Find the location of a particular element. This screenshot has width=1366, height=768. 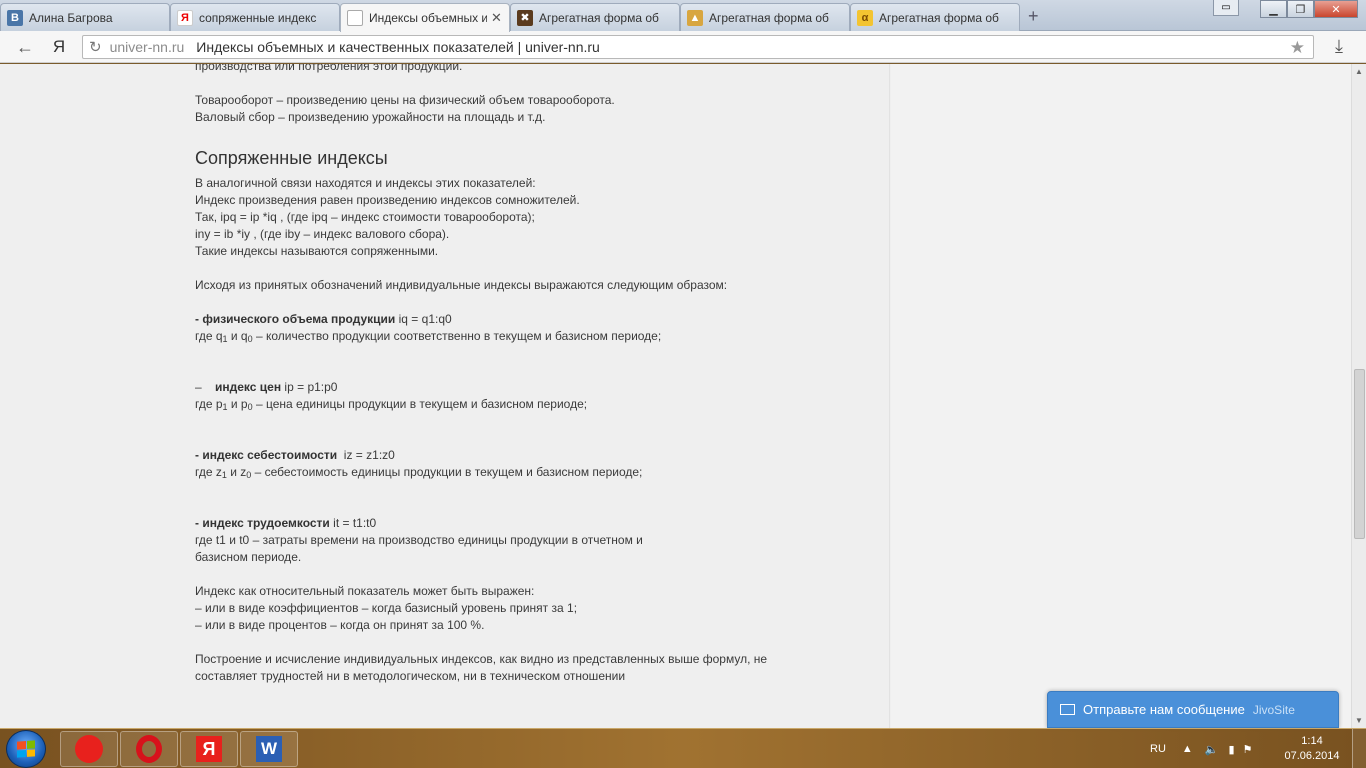

formula: iq = q1:q0 is located at coordinates (423, 319).